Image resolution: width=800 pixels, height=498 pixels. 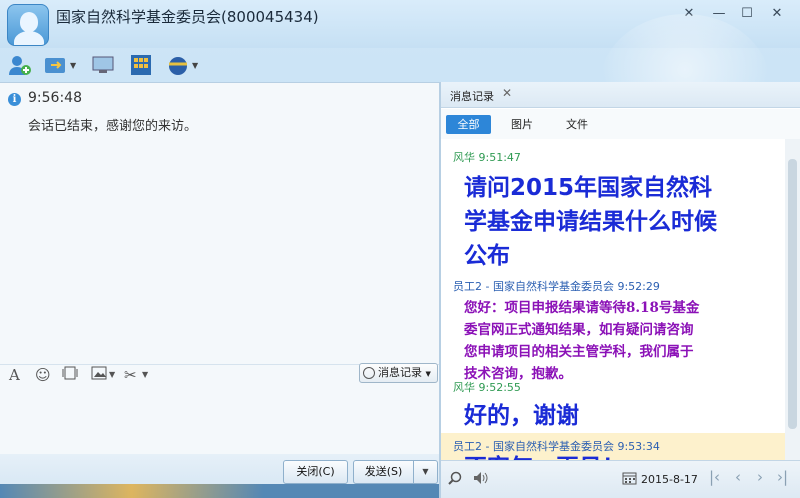 What do you see at coordinates (522, 124) in the screenshot?
I see `filter-images: 图片` at bounding box center [522, 124].